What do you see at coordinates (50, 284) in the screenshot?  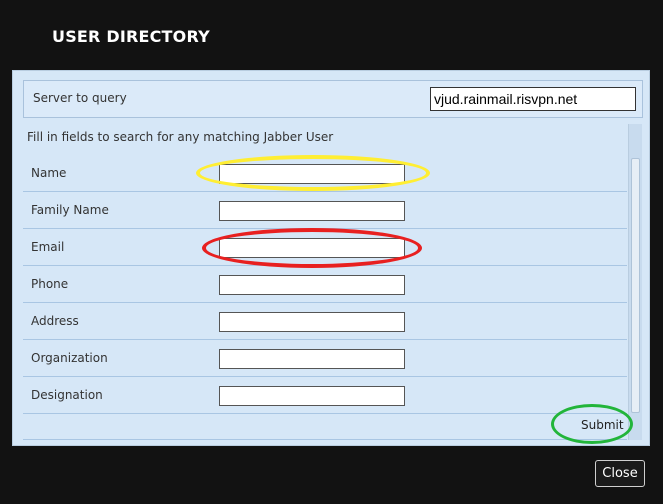 I see `phone-label: Phone` at bounding box center [50, 284].